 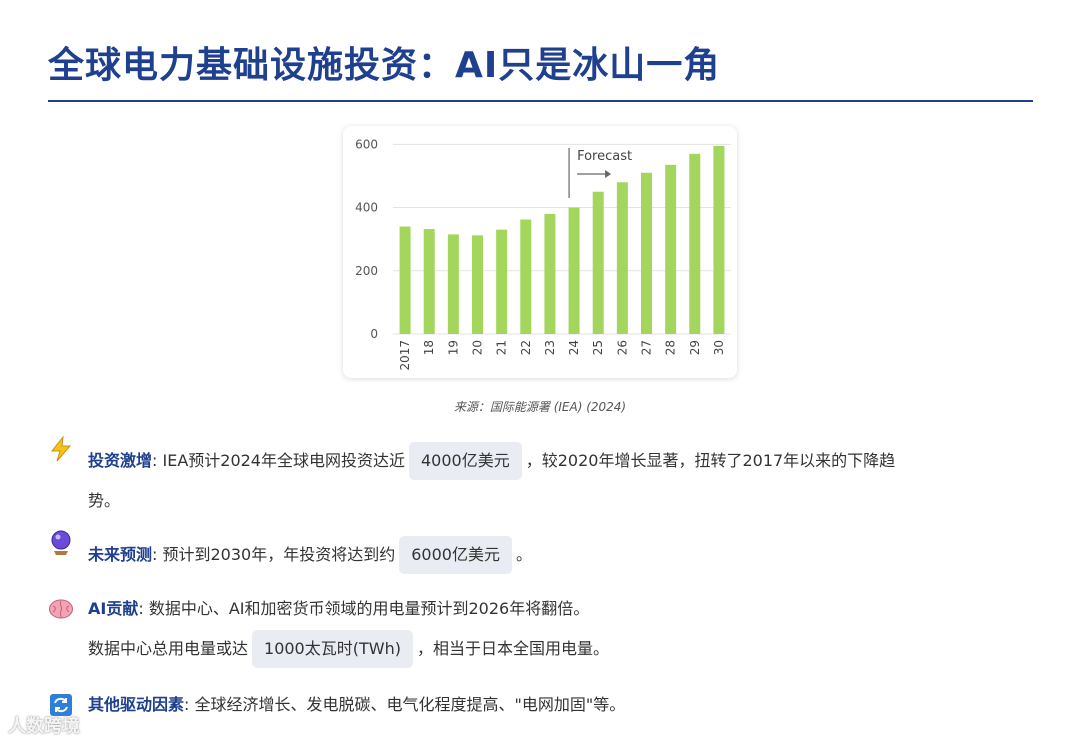 What do you see at coordinates (453, 347) in the screenshot?
I see `x-tick-label: 19` at bounding box center [453, 347].